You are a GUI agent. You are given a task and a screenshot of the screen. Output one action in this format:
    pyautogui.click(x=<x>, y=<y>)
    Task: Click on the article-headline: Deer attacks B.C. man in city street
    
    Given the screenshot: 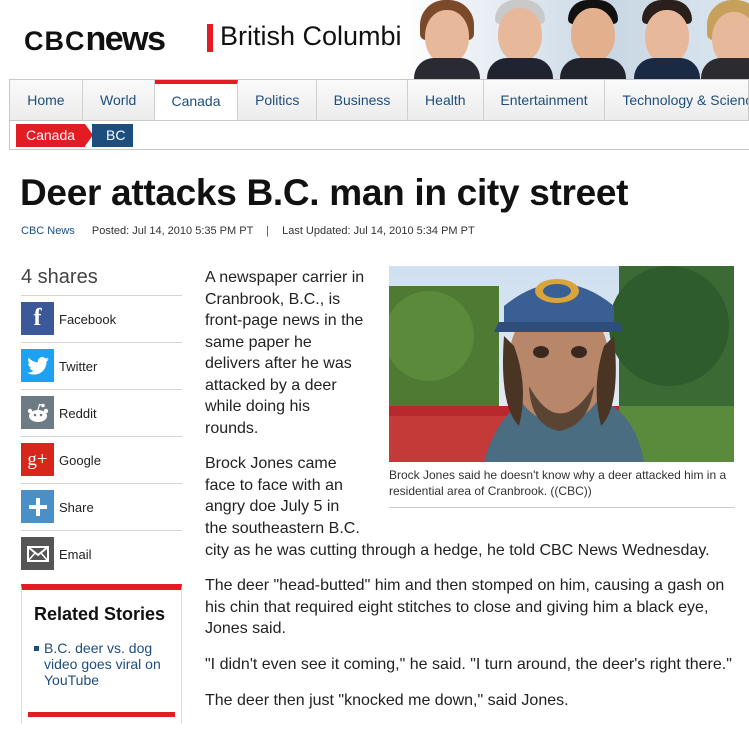 What is the action you would take?
    pyautogui.click(x=324, y=192)
    